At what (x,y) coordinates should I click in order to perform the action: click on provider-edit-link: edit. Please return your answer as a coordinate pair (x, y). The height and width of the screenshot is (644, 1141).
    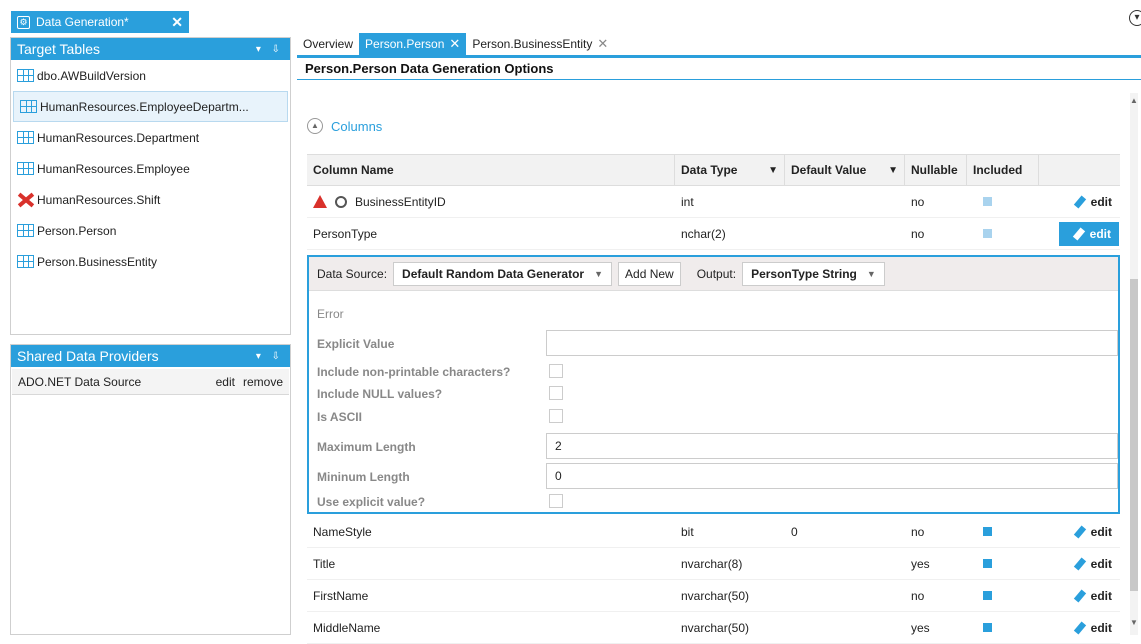
    Looking at the image, I should click on (225, 382).